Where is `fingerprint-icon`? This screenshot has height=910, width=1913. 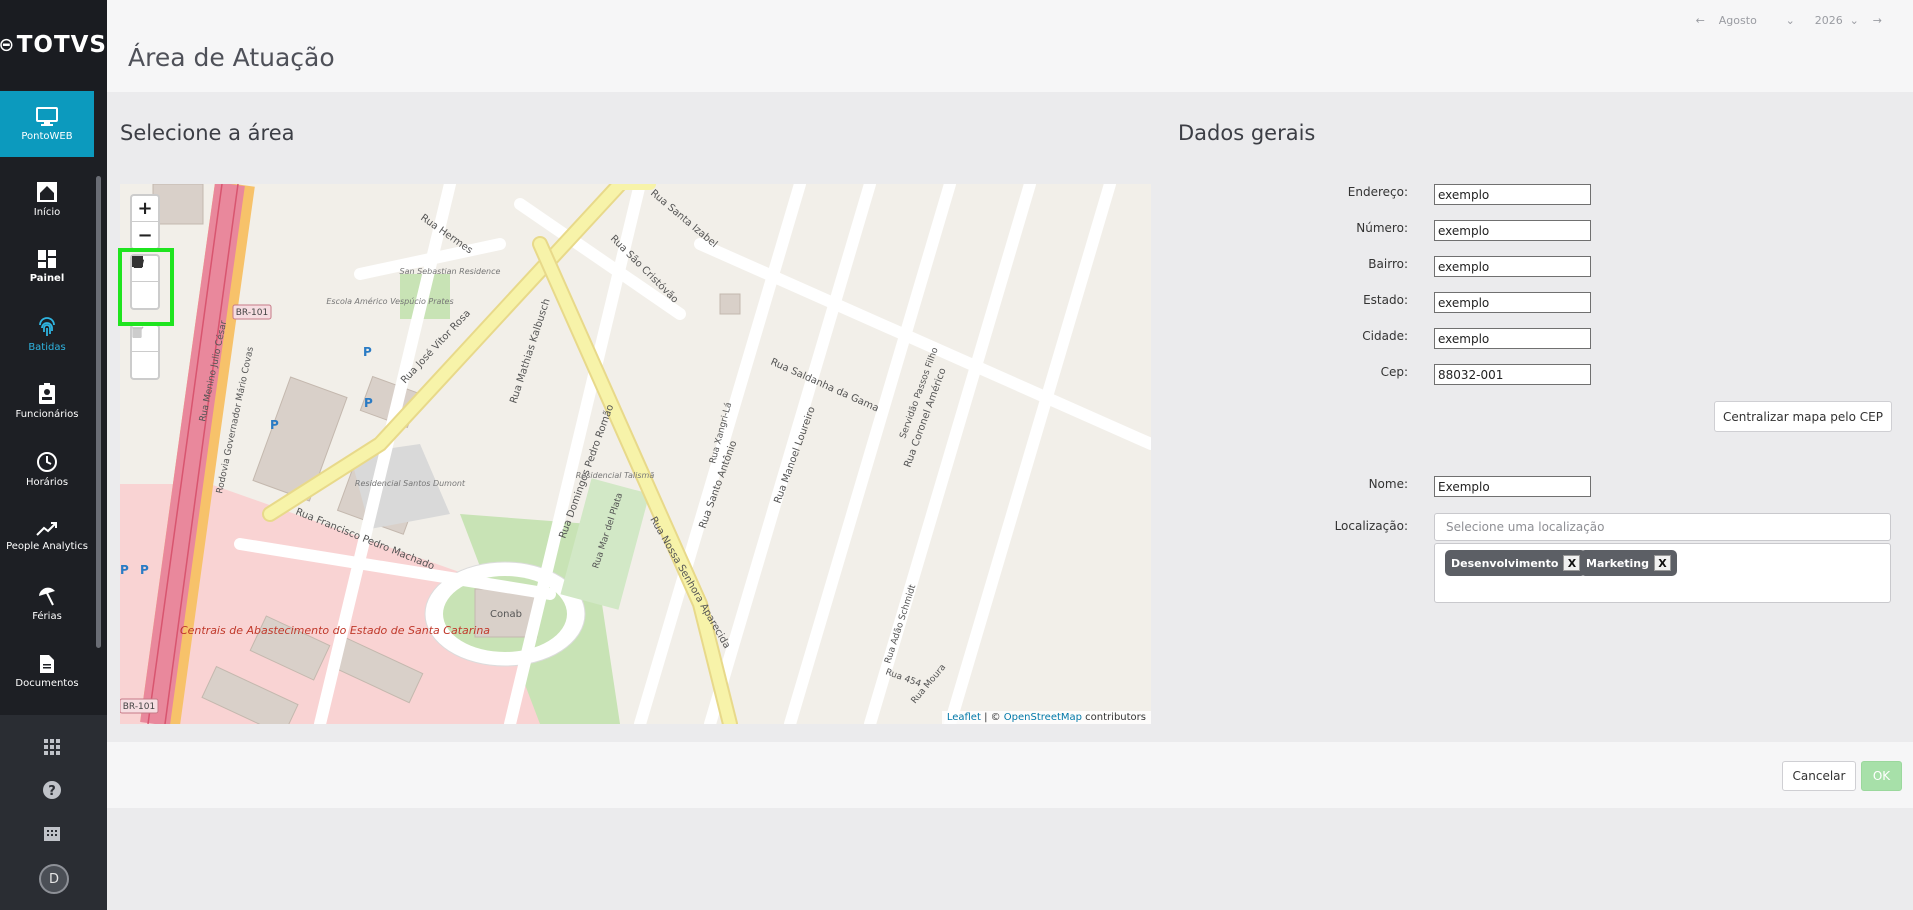 fingerprint-icon is located at coordinates (47, 326).